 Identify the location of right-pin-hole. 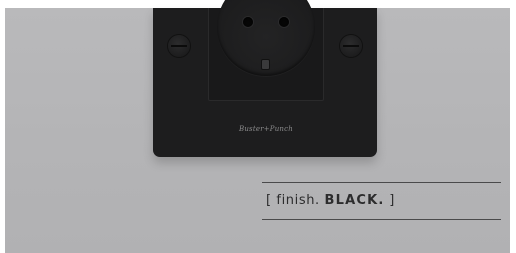
(284, 22).